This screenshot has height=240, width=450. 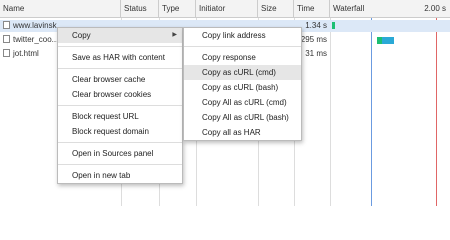 I want to click on column-header-initiator: Initiator, so click(x=227, y=9).